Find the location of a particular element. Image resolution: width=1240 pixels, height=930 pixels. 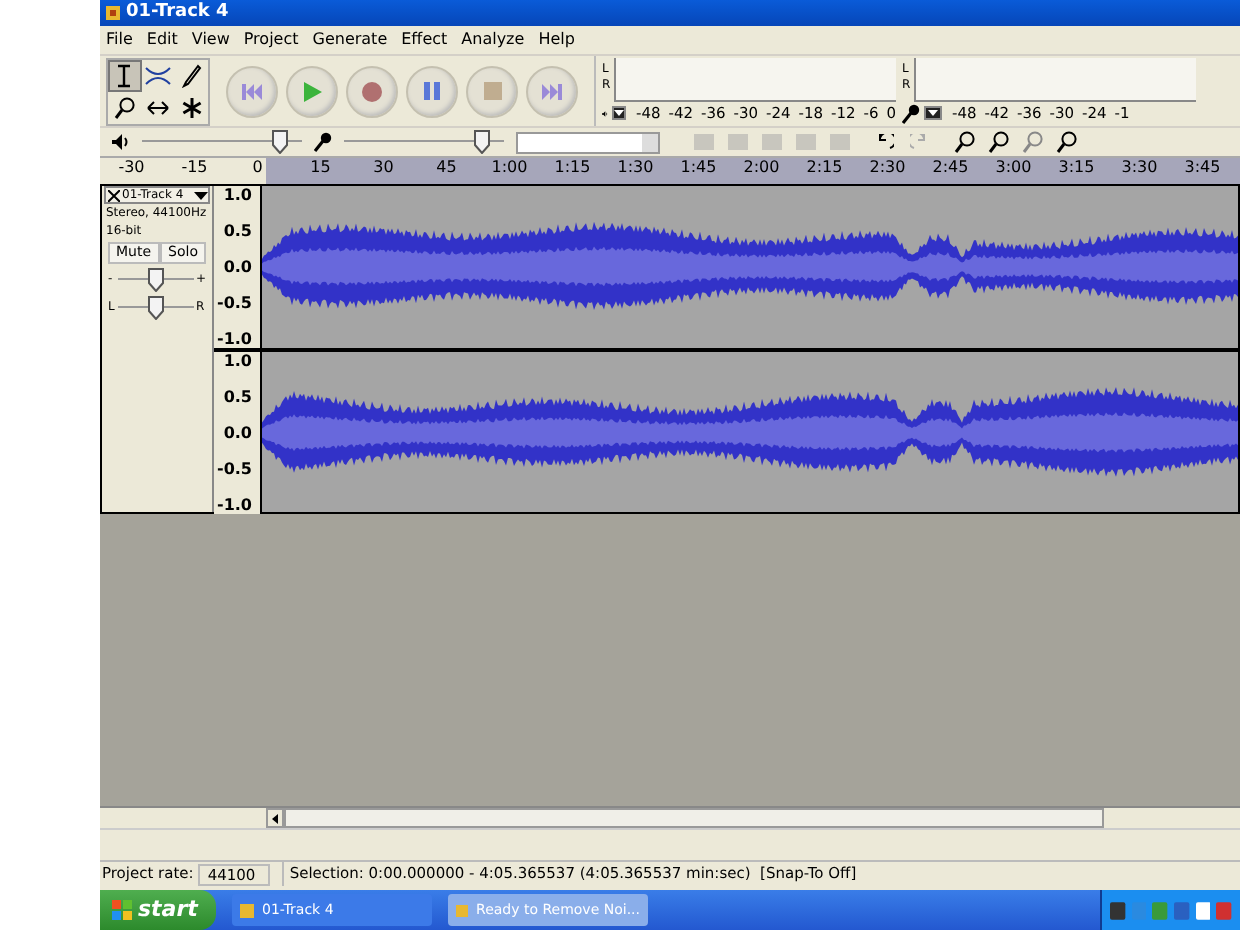

ruler-label: 45 is located at coordinates (446, 168).